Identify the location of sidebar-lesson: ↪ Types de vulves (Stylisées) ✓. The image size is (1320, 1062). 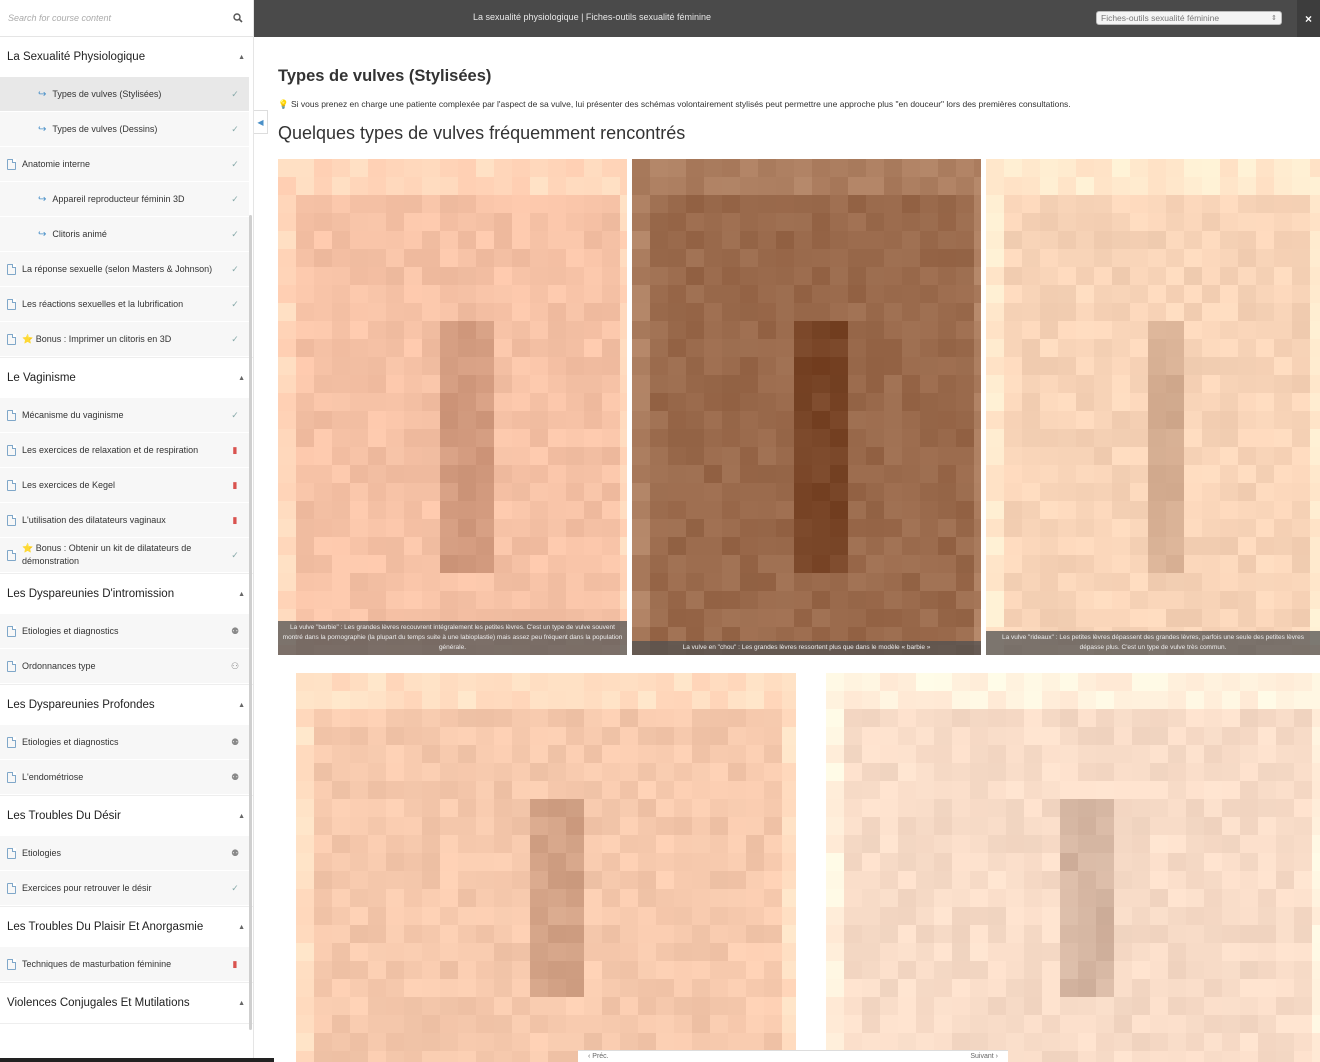
(124, 94).